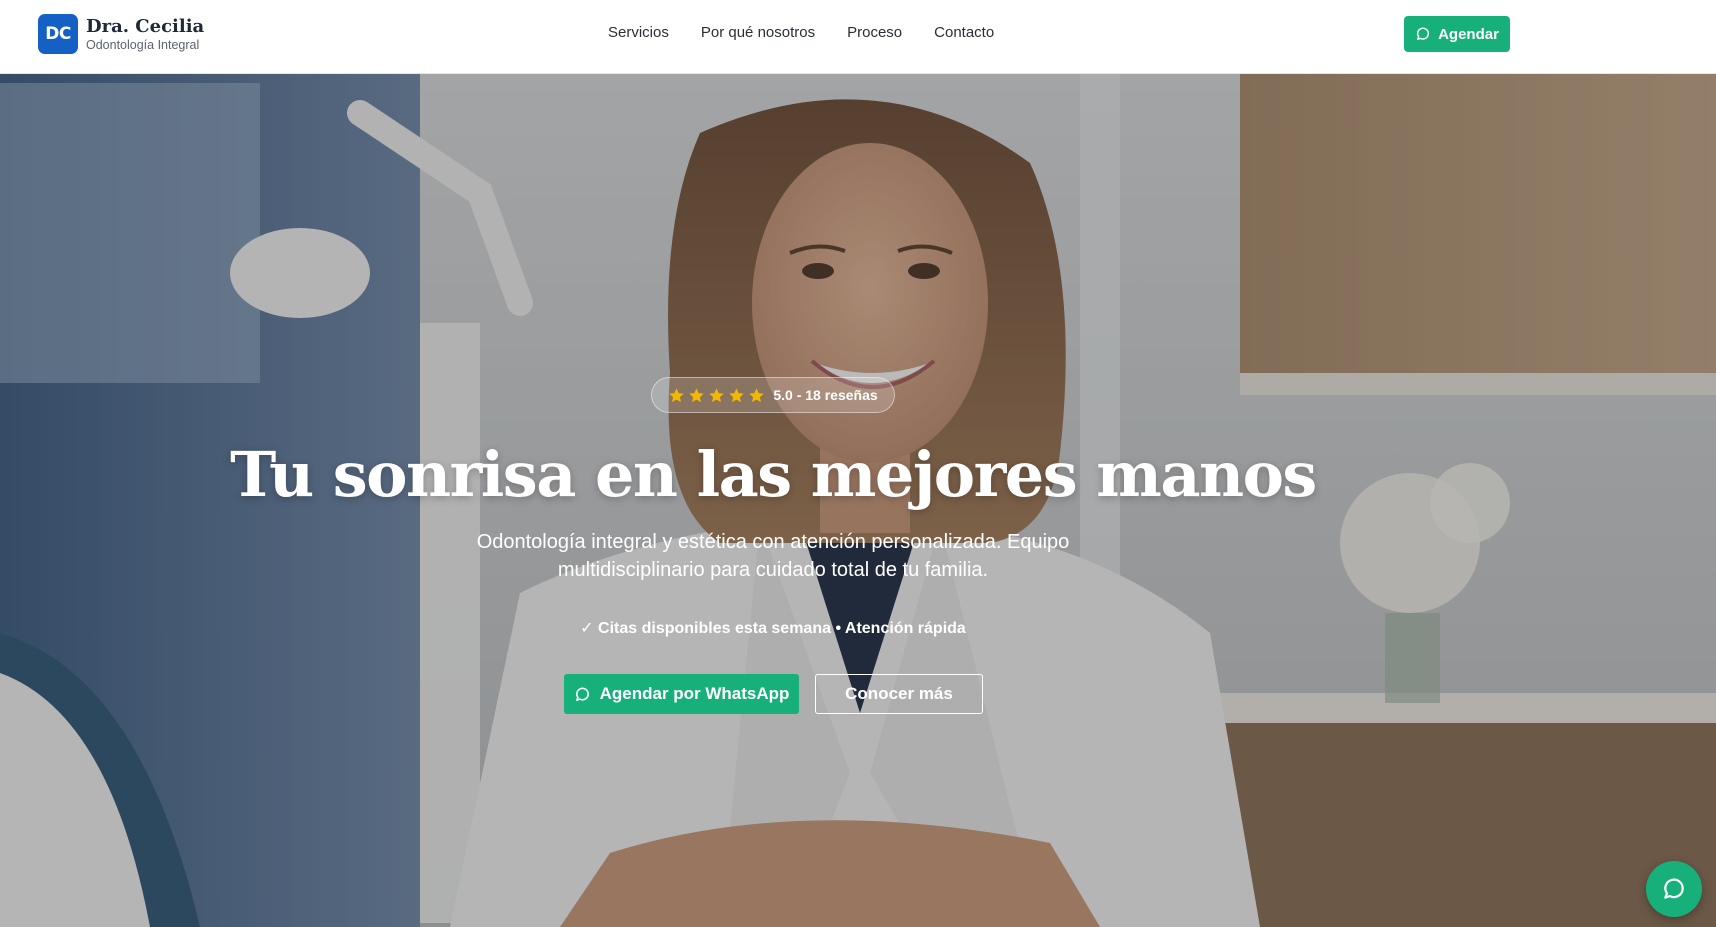 The image size is (1716, 927). I want to click on rating-text: 5.0 - 18 reseñas, so click(825, 395).